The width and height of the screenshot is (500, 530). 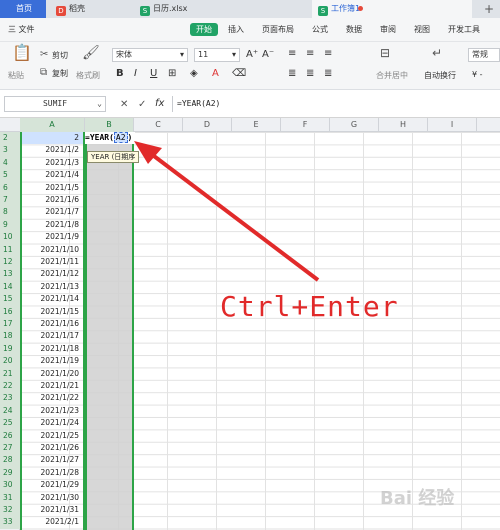 What do you see at coordinates (309, 306) in the screenshot?
I see `annotation-text: Ctrl+Enter` at bounding box center [309, 306].